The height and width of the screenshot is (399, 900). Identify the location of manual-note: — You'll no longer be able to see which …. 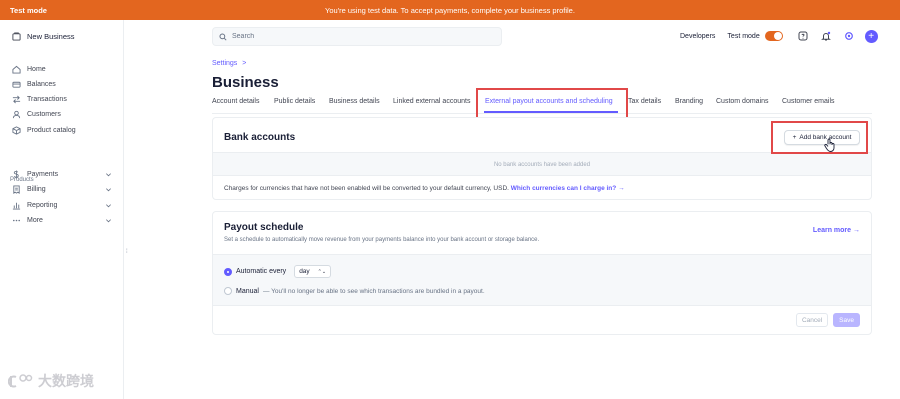
(373, 291).